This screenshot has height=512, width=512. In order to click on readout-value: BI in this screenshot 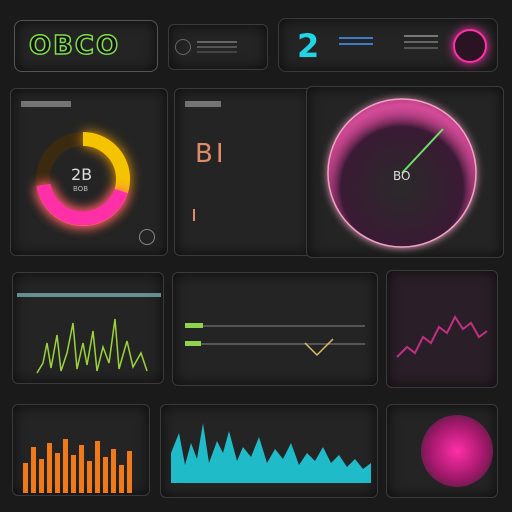, I will do `click(211, 154)`.